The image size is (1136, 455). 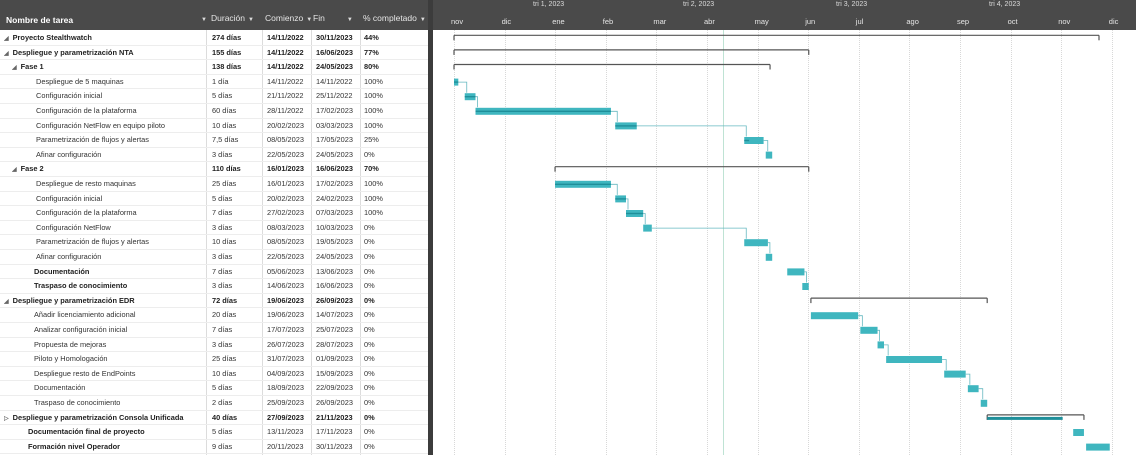 What do you see at coordinates (237, 418) in the screenshot?
I see `task-duration-cell: 40 días` at bounding box center [237, 418].